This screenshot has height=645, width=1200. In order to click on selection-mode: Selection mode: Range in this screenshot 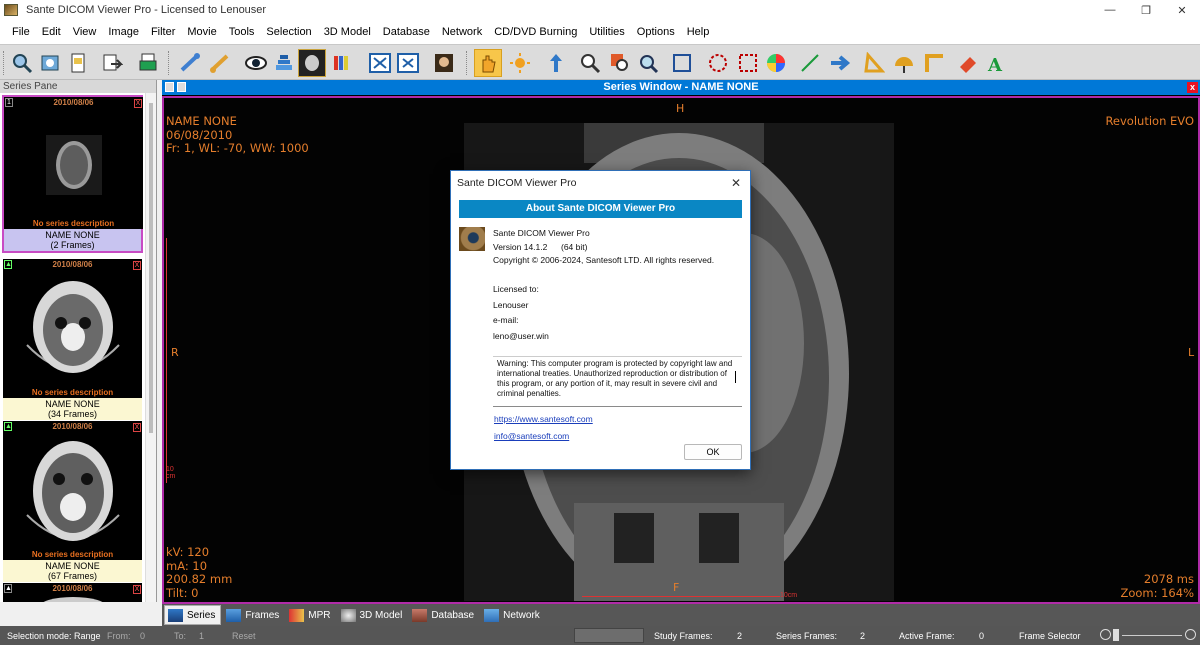, I will do `click(54, 636)`.